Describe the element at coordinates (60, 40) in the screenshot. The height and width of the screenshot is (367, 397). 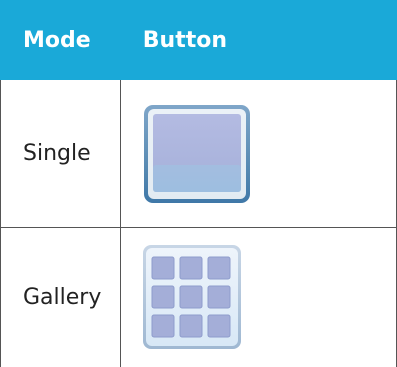
I see `mode-column-header: Mode` at that location.